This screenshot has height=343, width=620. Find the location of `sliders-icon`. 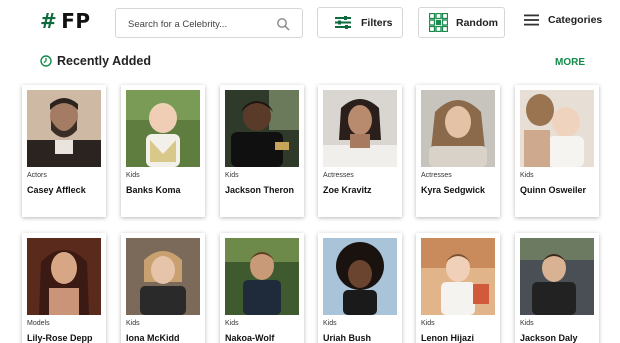

sliders-icon is located at coordinates (343, 22).